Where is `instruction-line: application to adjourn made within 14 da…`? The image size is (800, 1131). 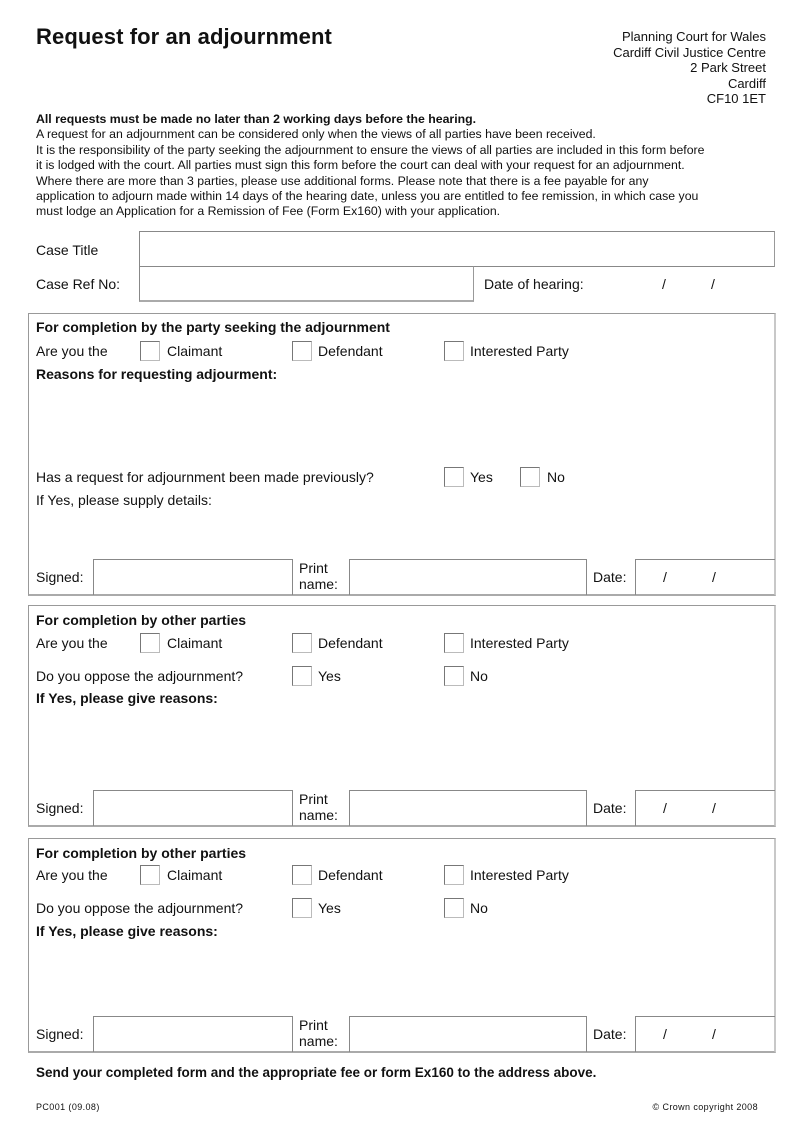 instruction-line: application to adjourn made within 14 da… is located at coordinates (367, 196).